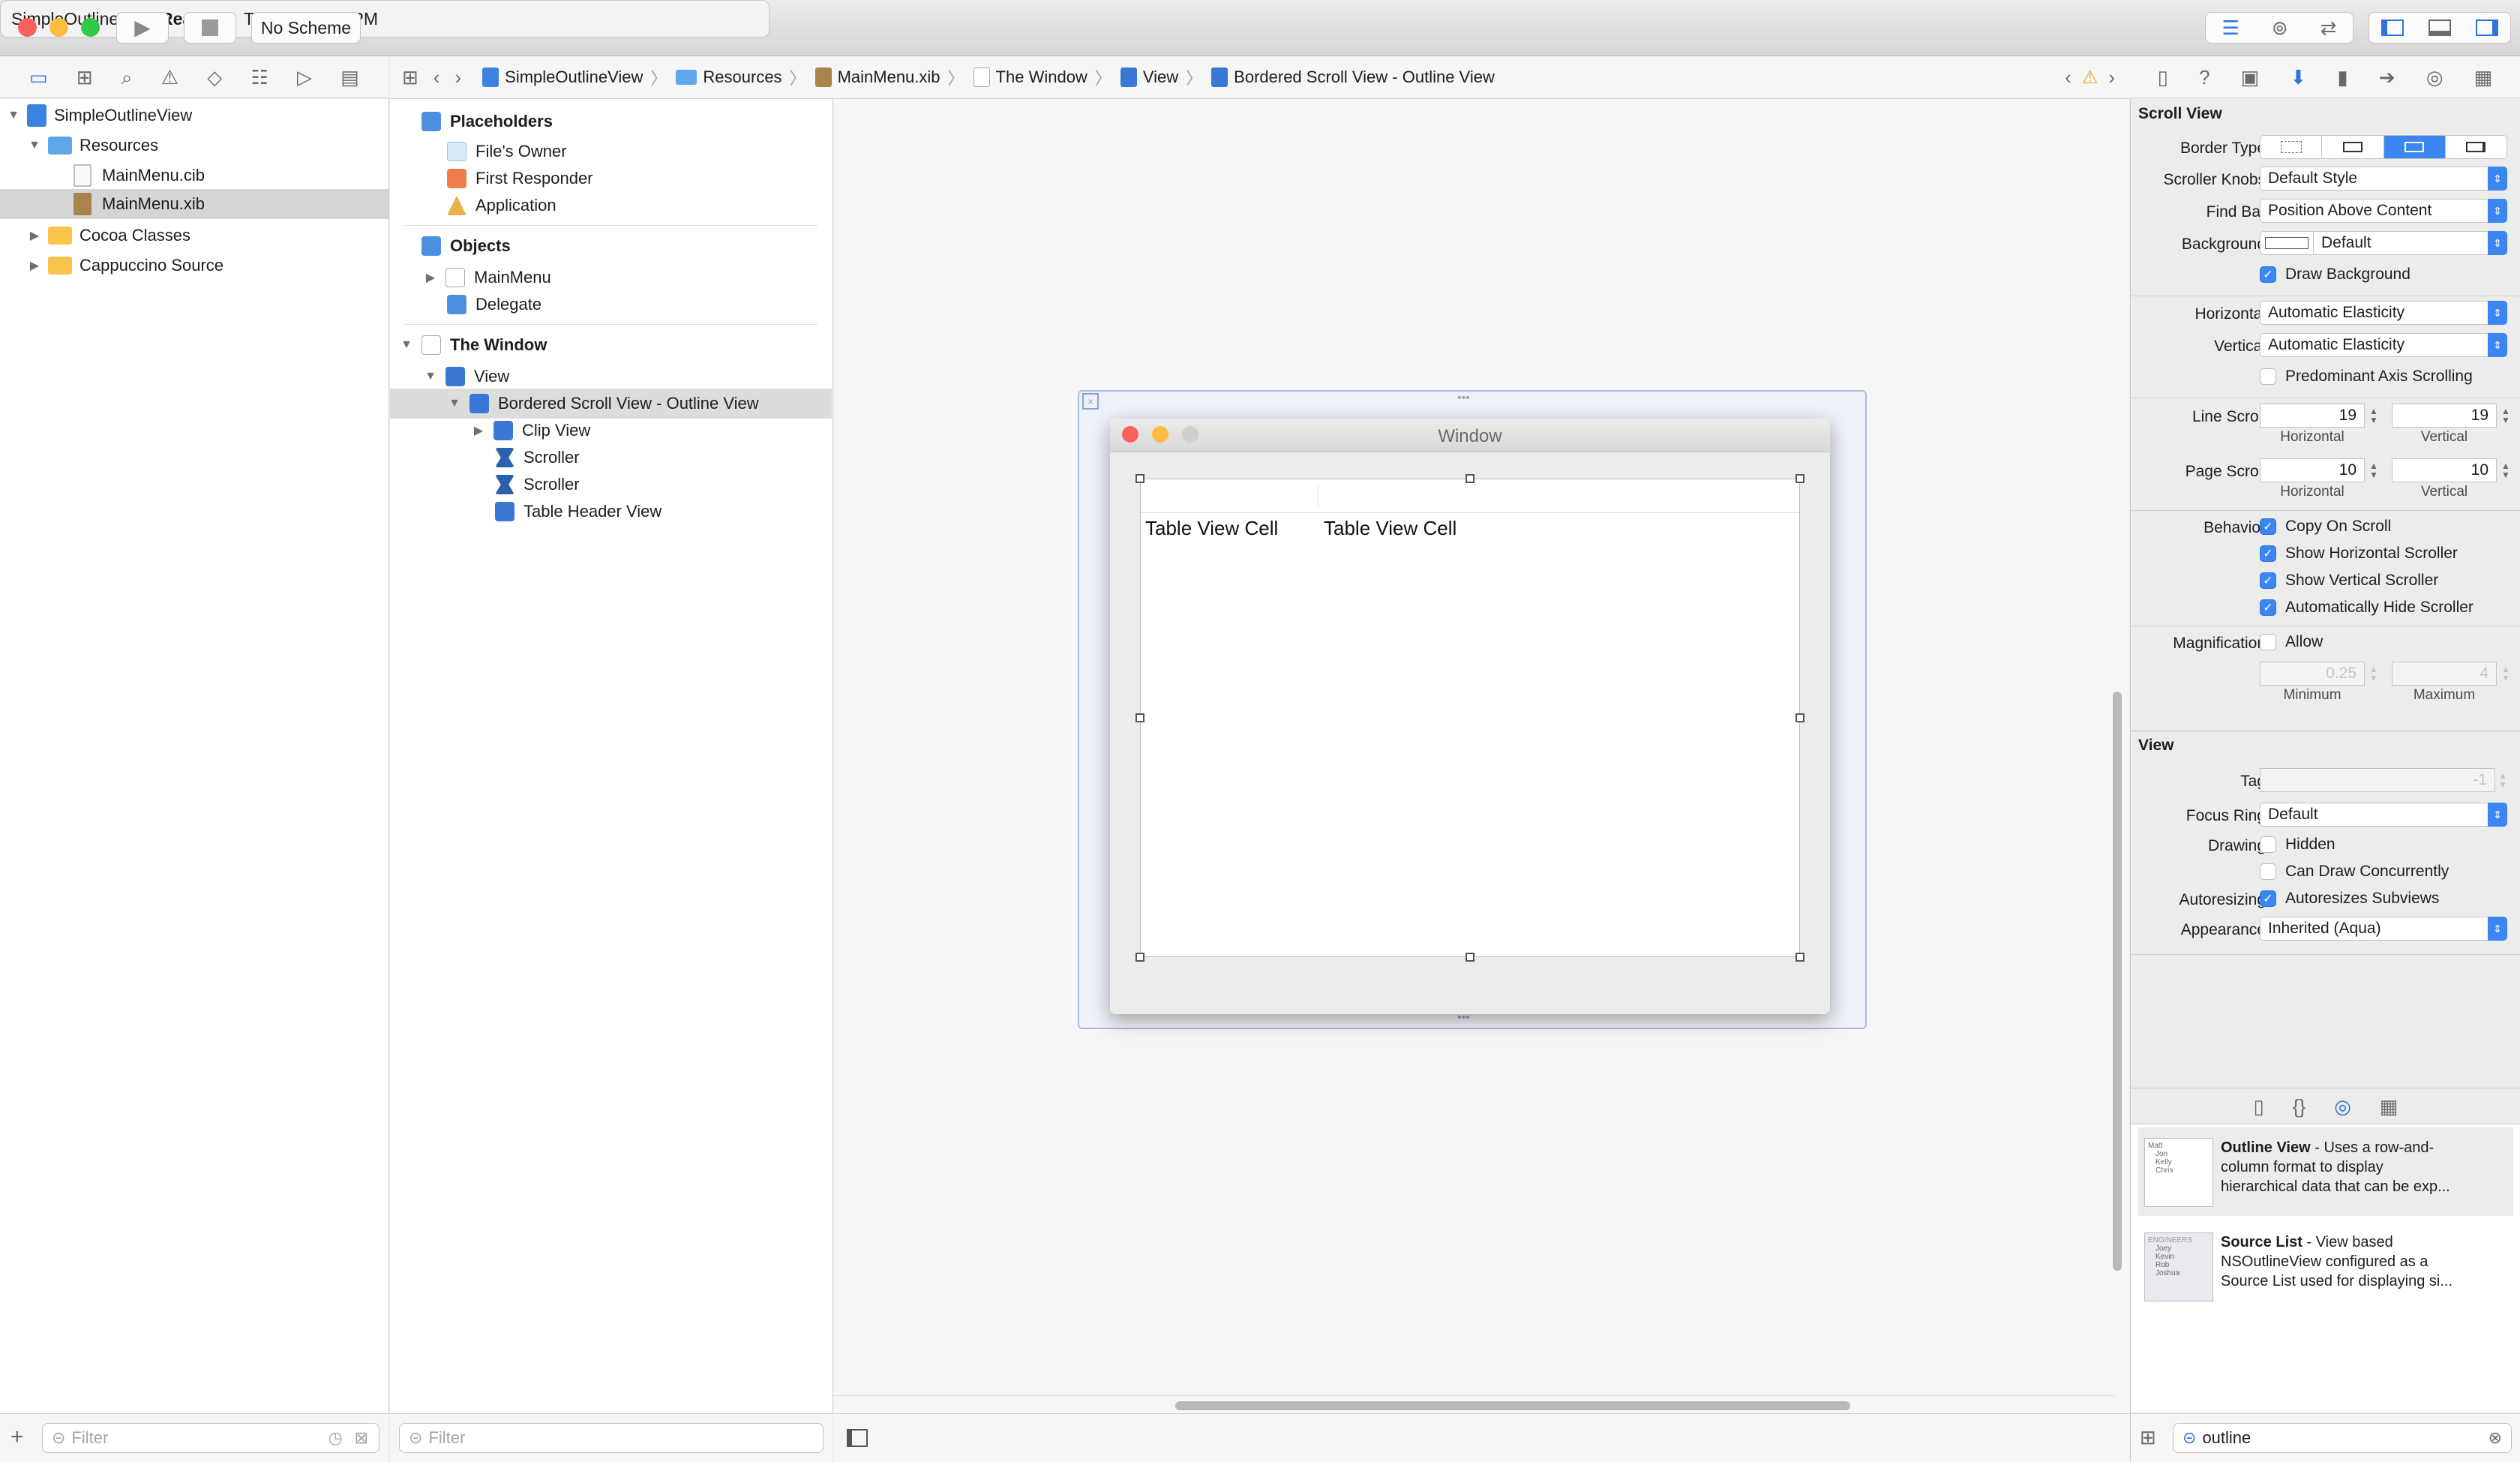 This screenshot has width=2520, height=1462. What do you see at coordinates (127, 77) in the screenshot?
I see `find-navigator-icon: ⌕` at bounding box center [127, 77].